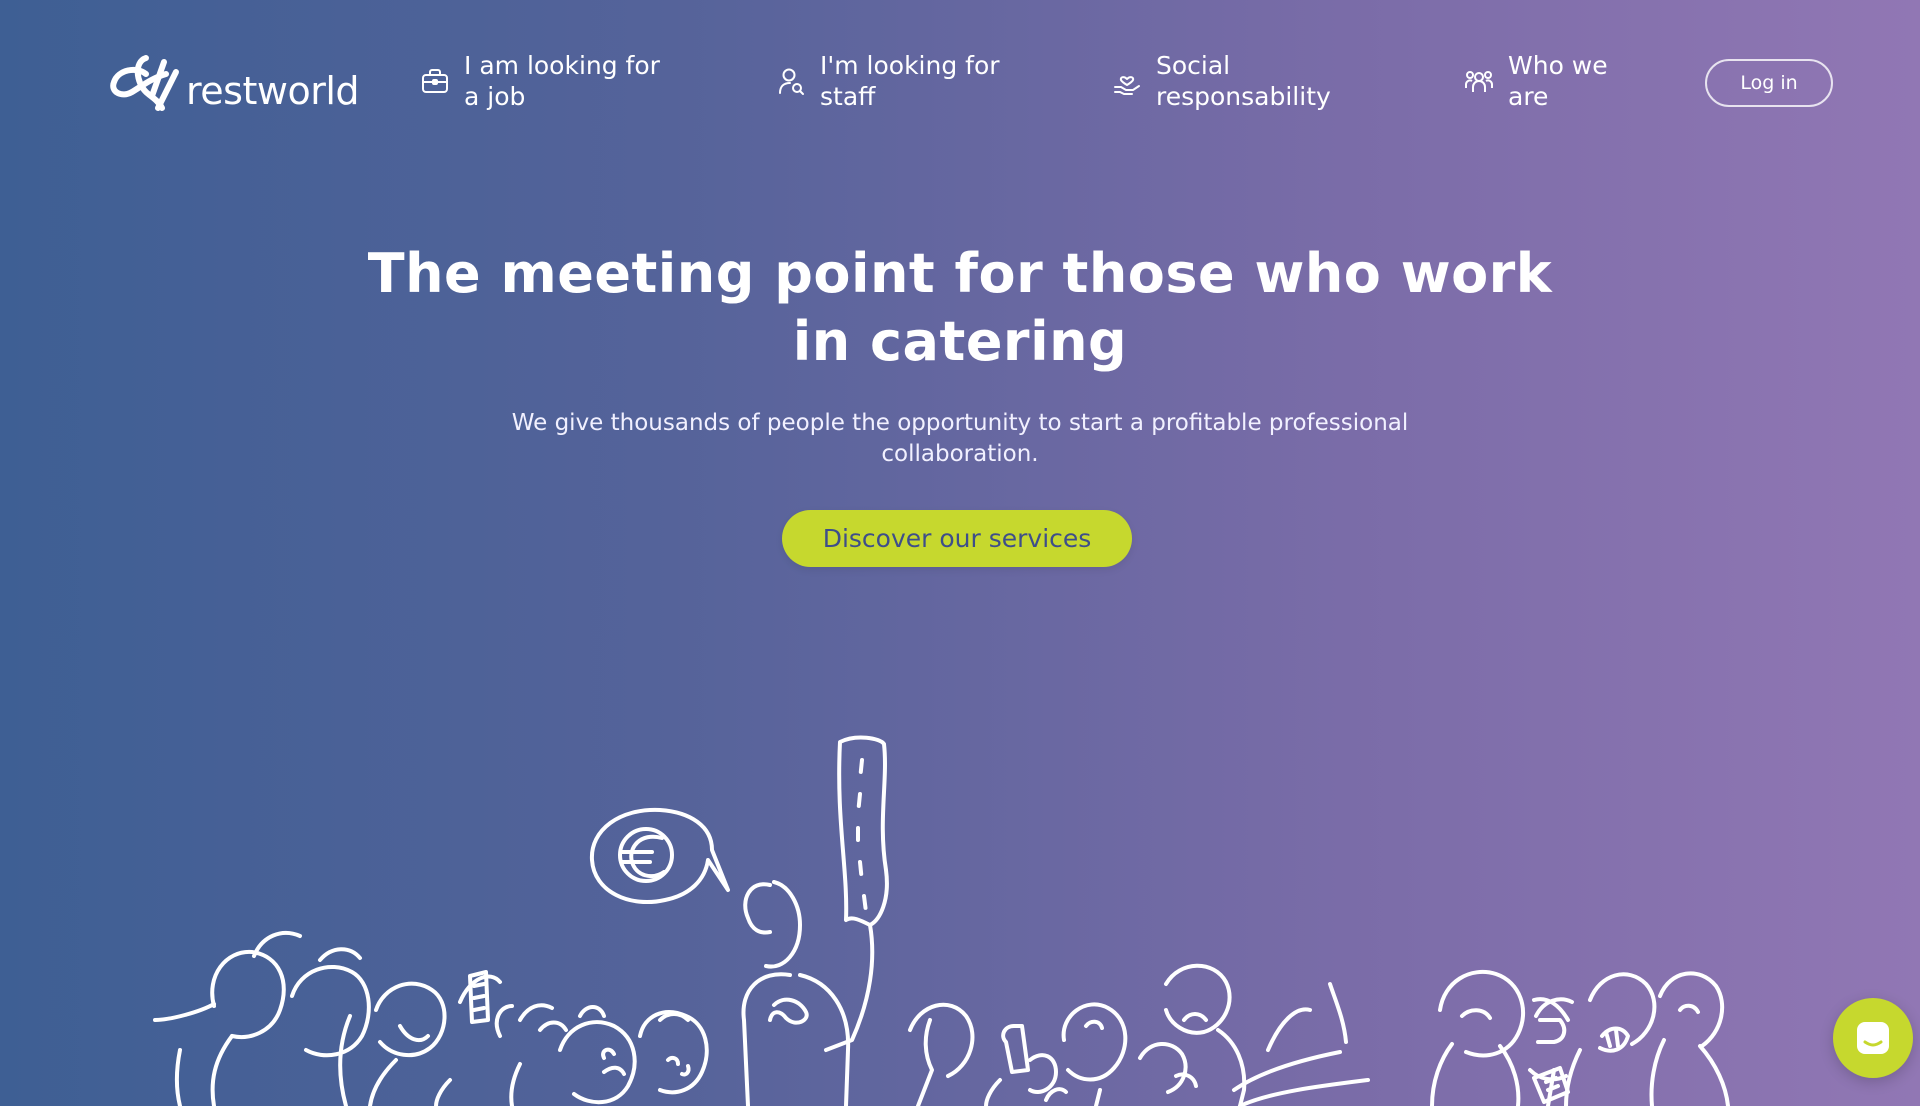 The width and height of the screenshot is (1920, 1106). Describe the element at coordinates (1139, 1034) in the screenshot. I see `middle-crowd-illustration` at that location.